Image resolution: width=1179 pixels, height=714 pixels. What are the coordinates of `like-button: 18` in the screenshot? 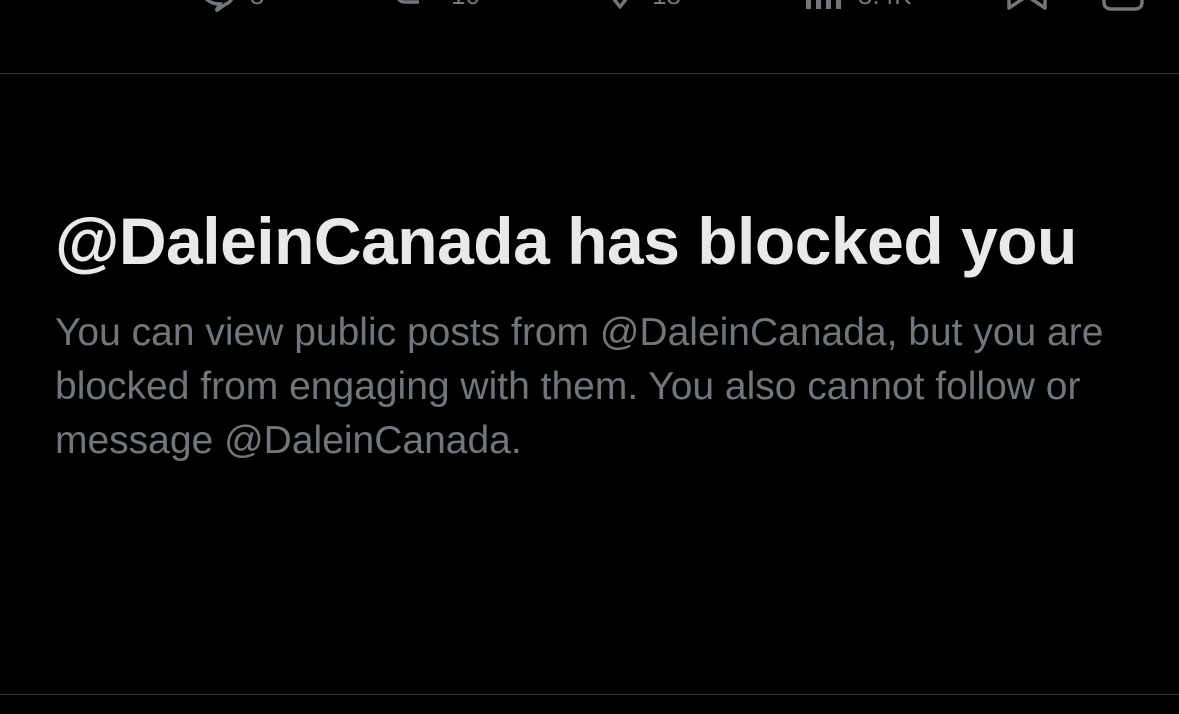 It's located at (641, 6).